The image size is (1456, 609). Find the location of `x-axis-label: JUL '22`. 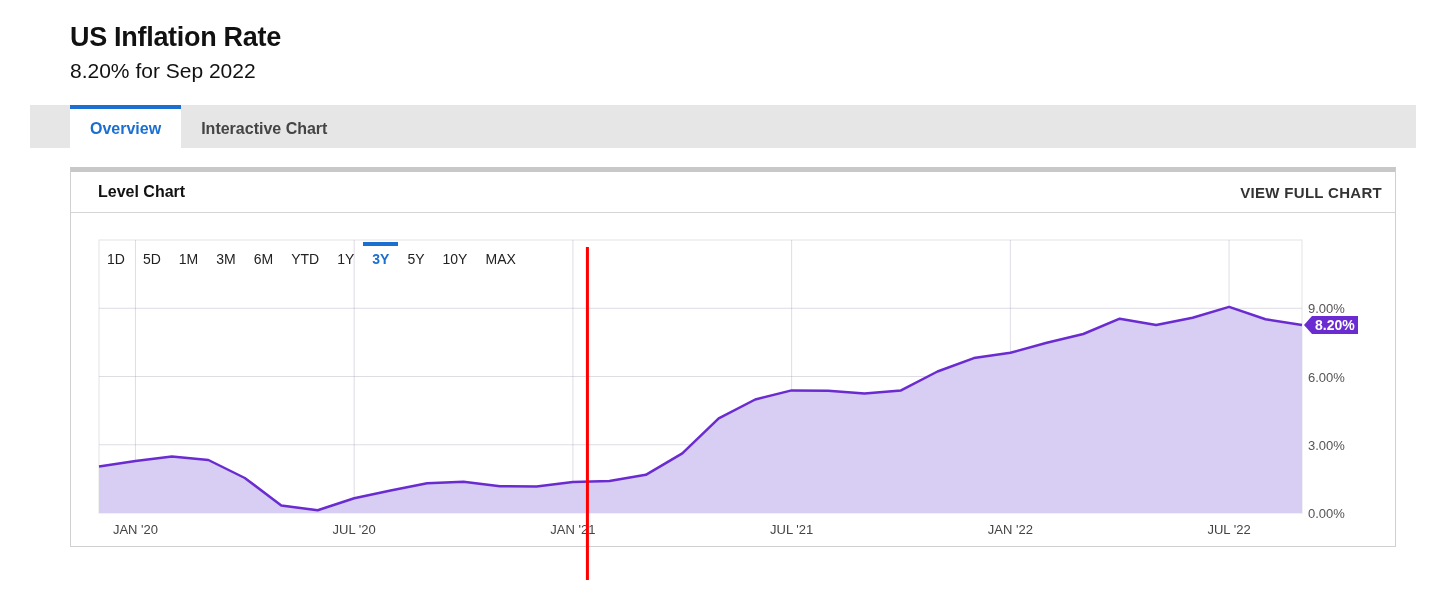

x-axis-label: JUL '22 is located at coordinates (1229, 529).